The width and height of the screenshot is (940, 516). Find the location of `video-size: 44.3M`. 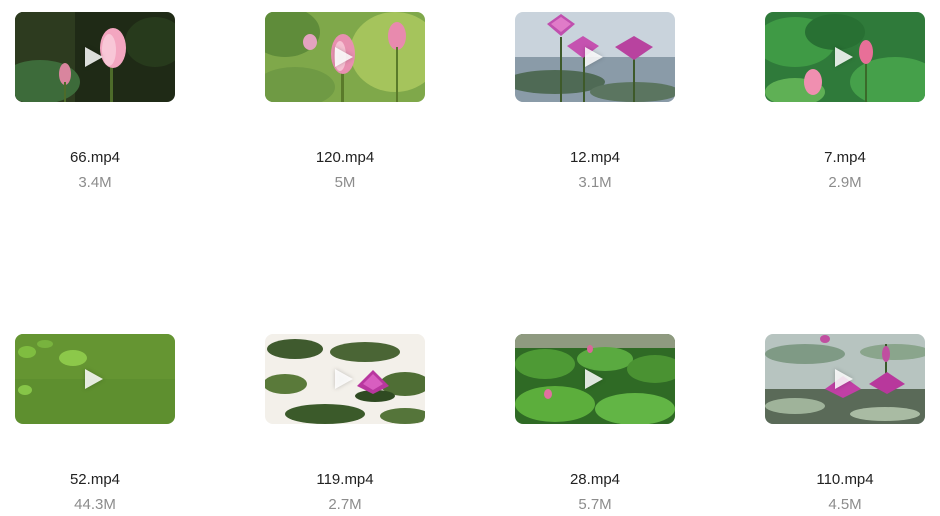

video-size: 44.3M is located at coordinates (95, 504).